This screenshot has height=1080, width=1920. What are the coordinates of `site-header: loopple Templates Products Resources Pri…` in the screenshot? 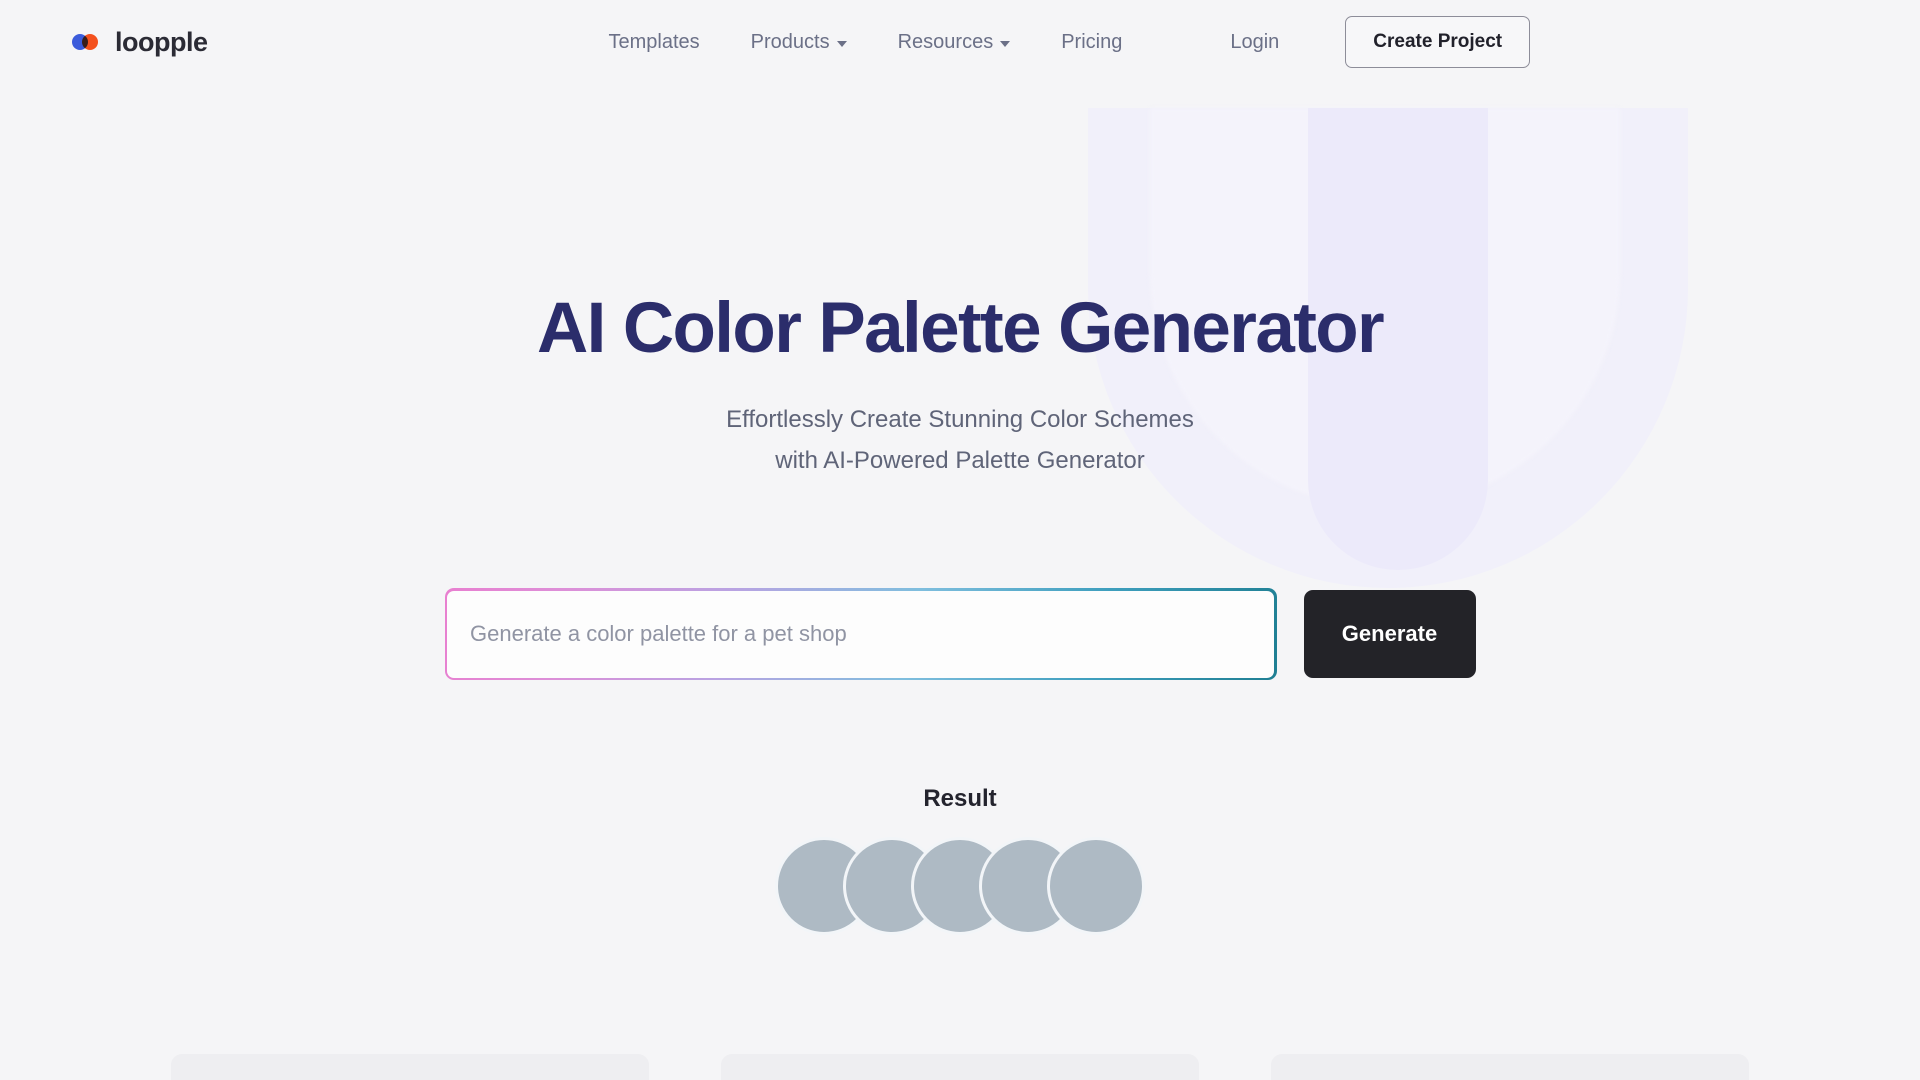 It's located at (960, 42).